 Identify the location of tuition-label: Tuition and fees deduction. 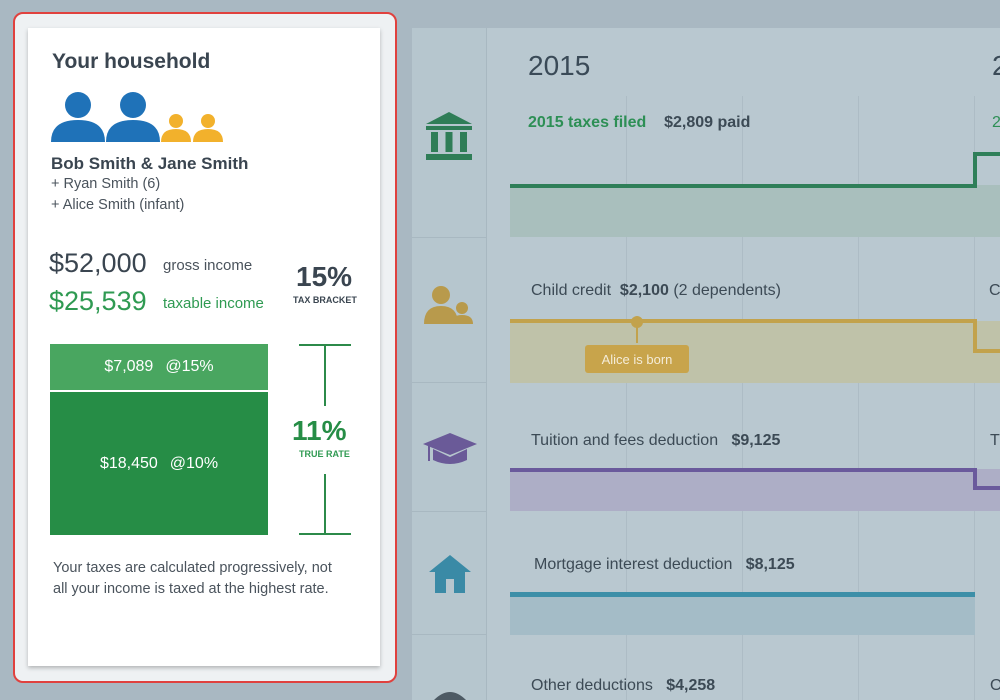
(625, 440).